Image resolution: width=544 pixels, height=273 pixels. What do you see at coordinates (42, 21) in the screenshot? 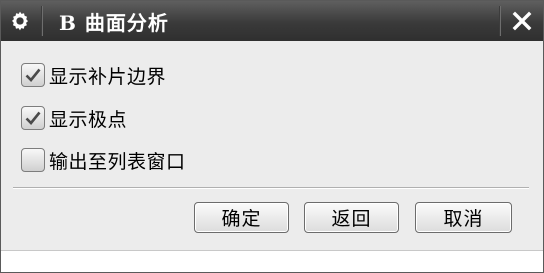
I see `title-separator` at bounding box center [42, 21].